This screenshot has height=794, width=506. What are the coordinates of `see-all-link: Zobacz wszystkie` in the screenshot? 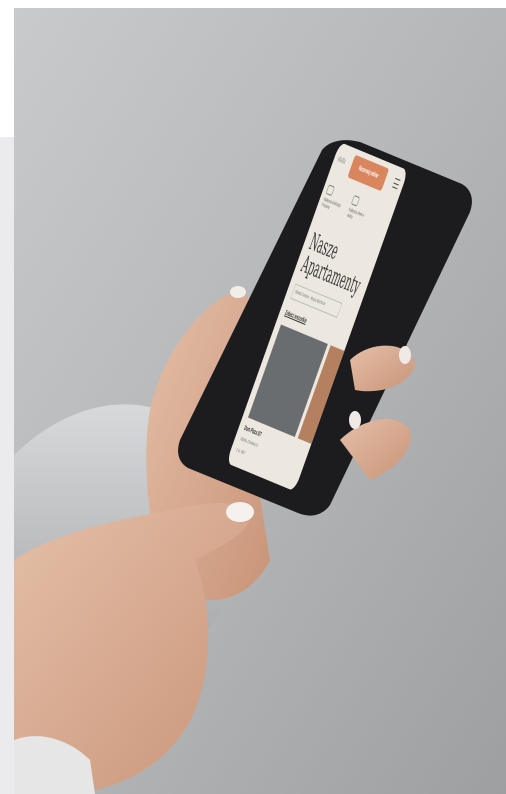 It's located at (295, 317).